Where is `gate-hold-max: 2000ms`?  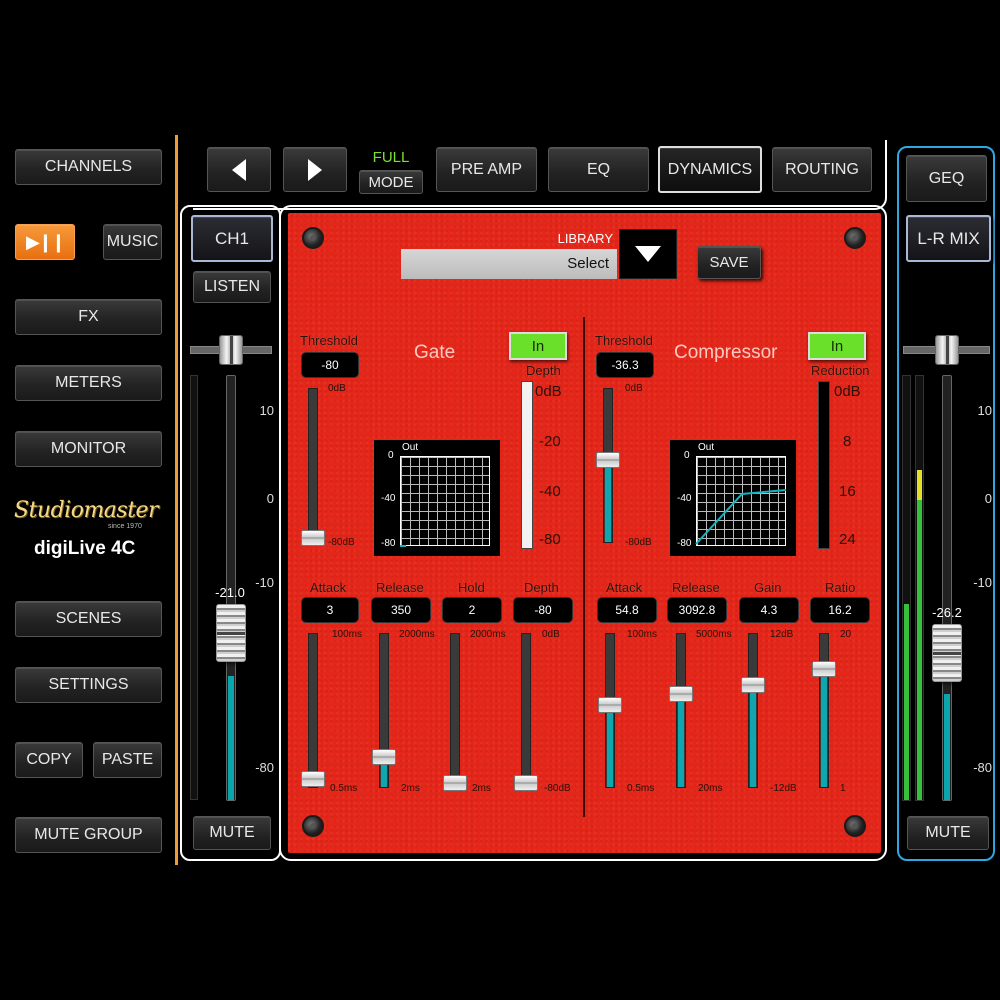
gate-hold-max: 2000ms is located at coordinates (488, 634).